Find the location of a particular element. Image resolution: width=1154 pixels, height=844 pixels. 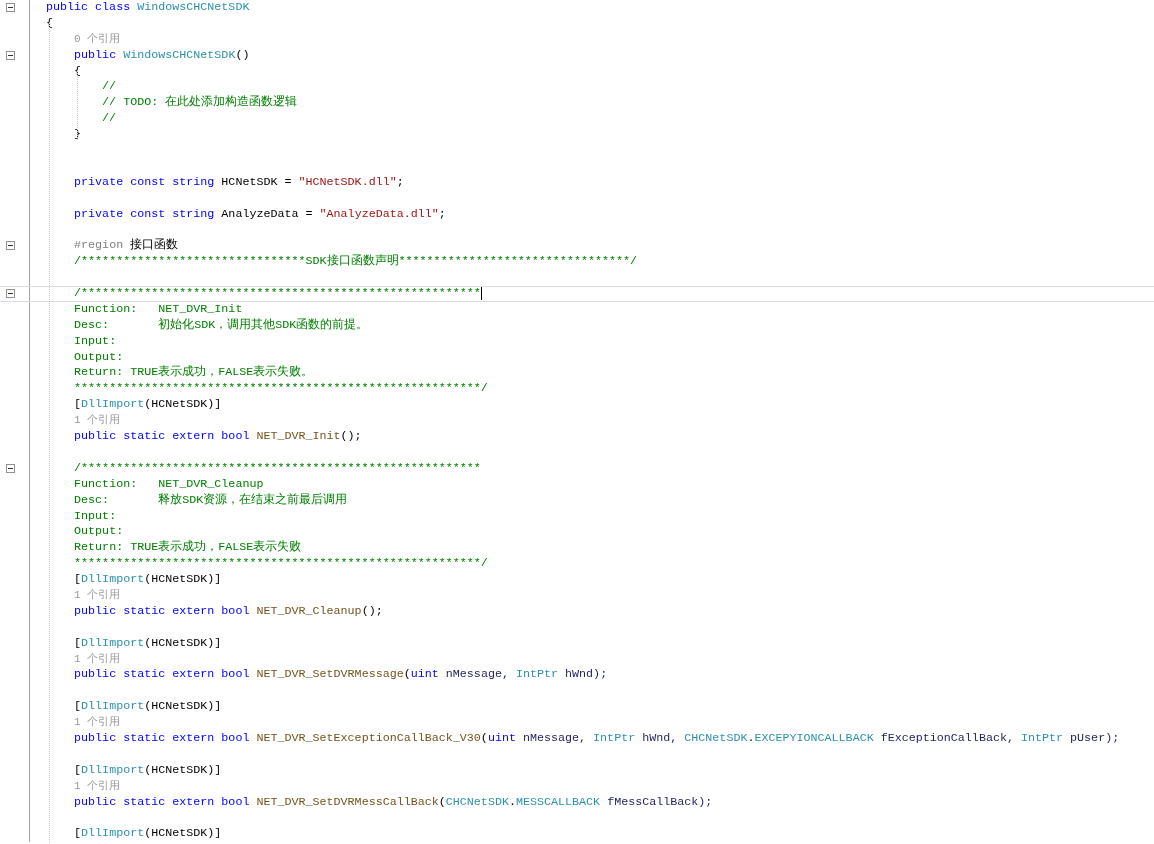

function-name: NET_DVR_Init is located at coordinates (298, 437).